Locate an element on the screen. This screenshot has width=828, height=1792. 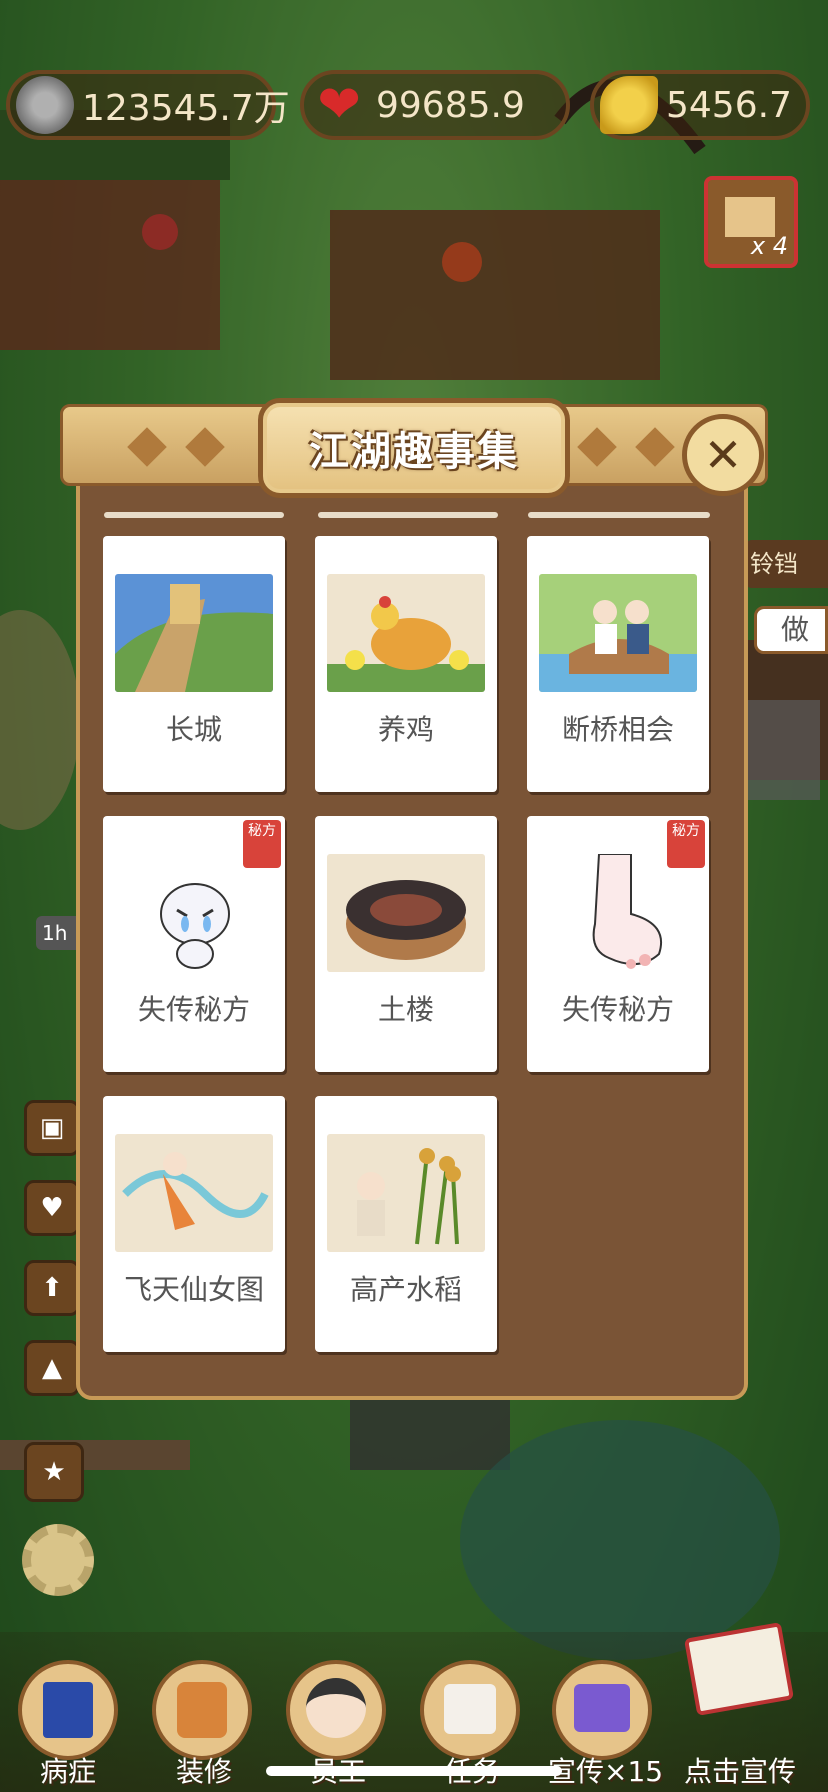
great-wall-icon is located at coordinates (194, 633).